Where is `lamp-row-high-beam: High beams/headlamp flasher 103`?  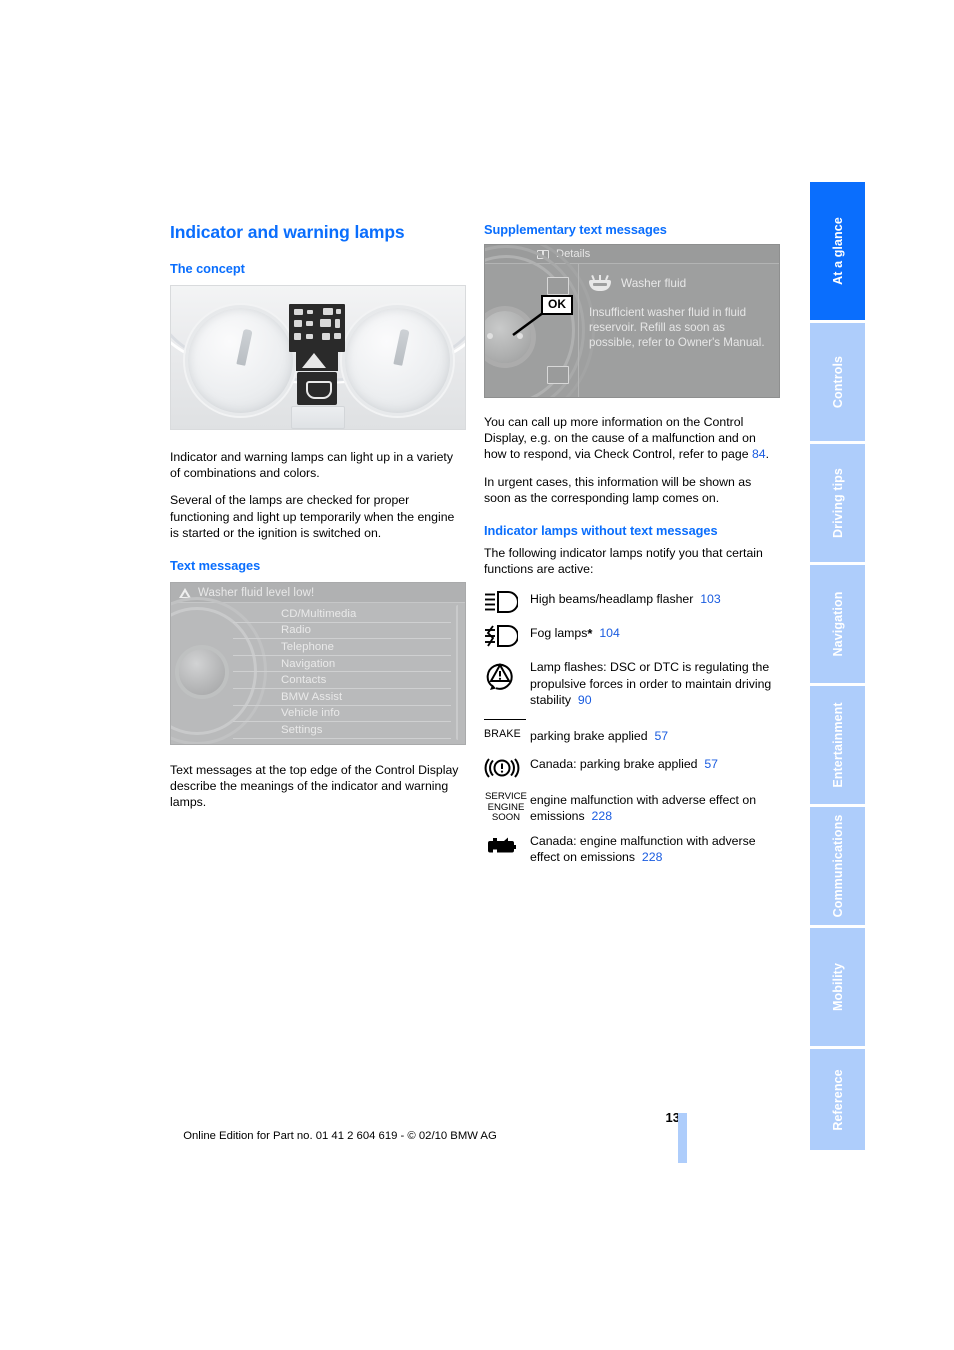
lamp-row-high-beam: High beams/headlamp flasher 103 is located at coordinates (632, 602).